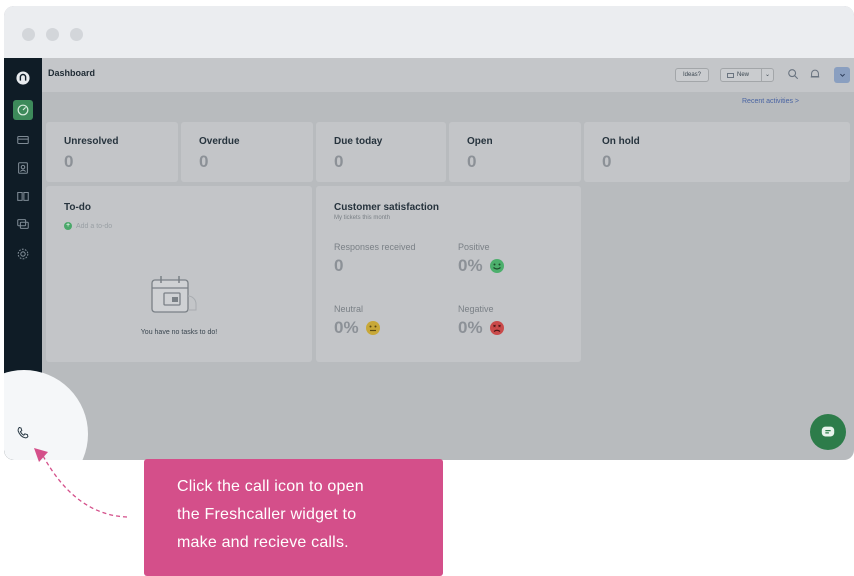 The image size is (854, 576). I want to click on bell-icon, so click(815, 74).